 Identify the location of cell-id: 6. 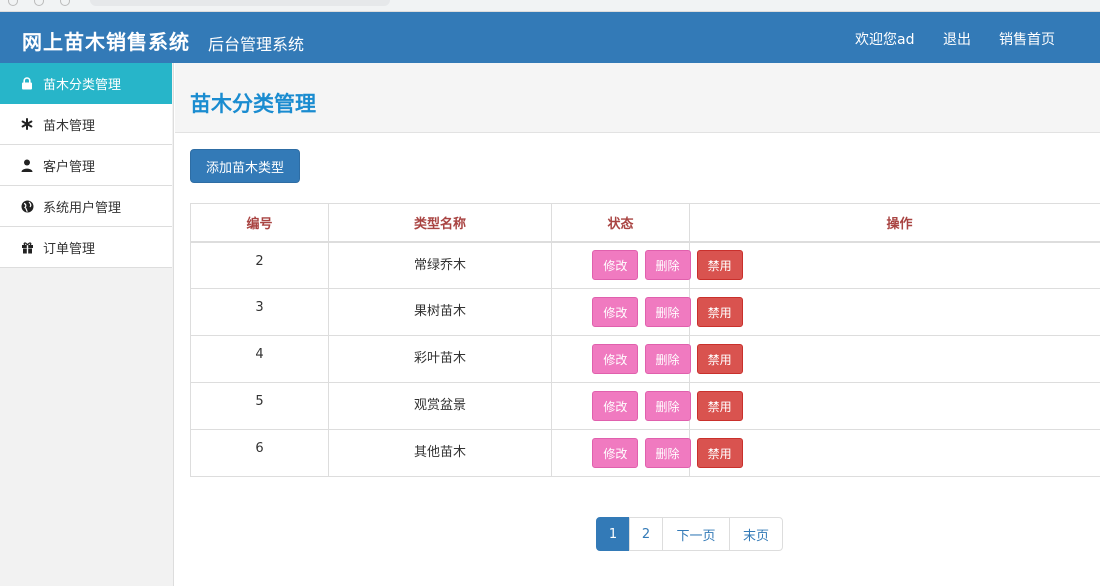
(259, 453).